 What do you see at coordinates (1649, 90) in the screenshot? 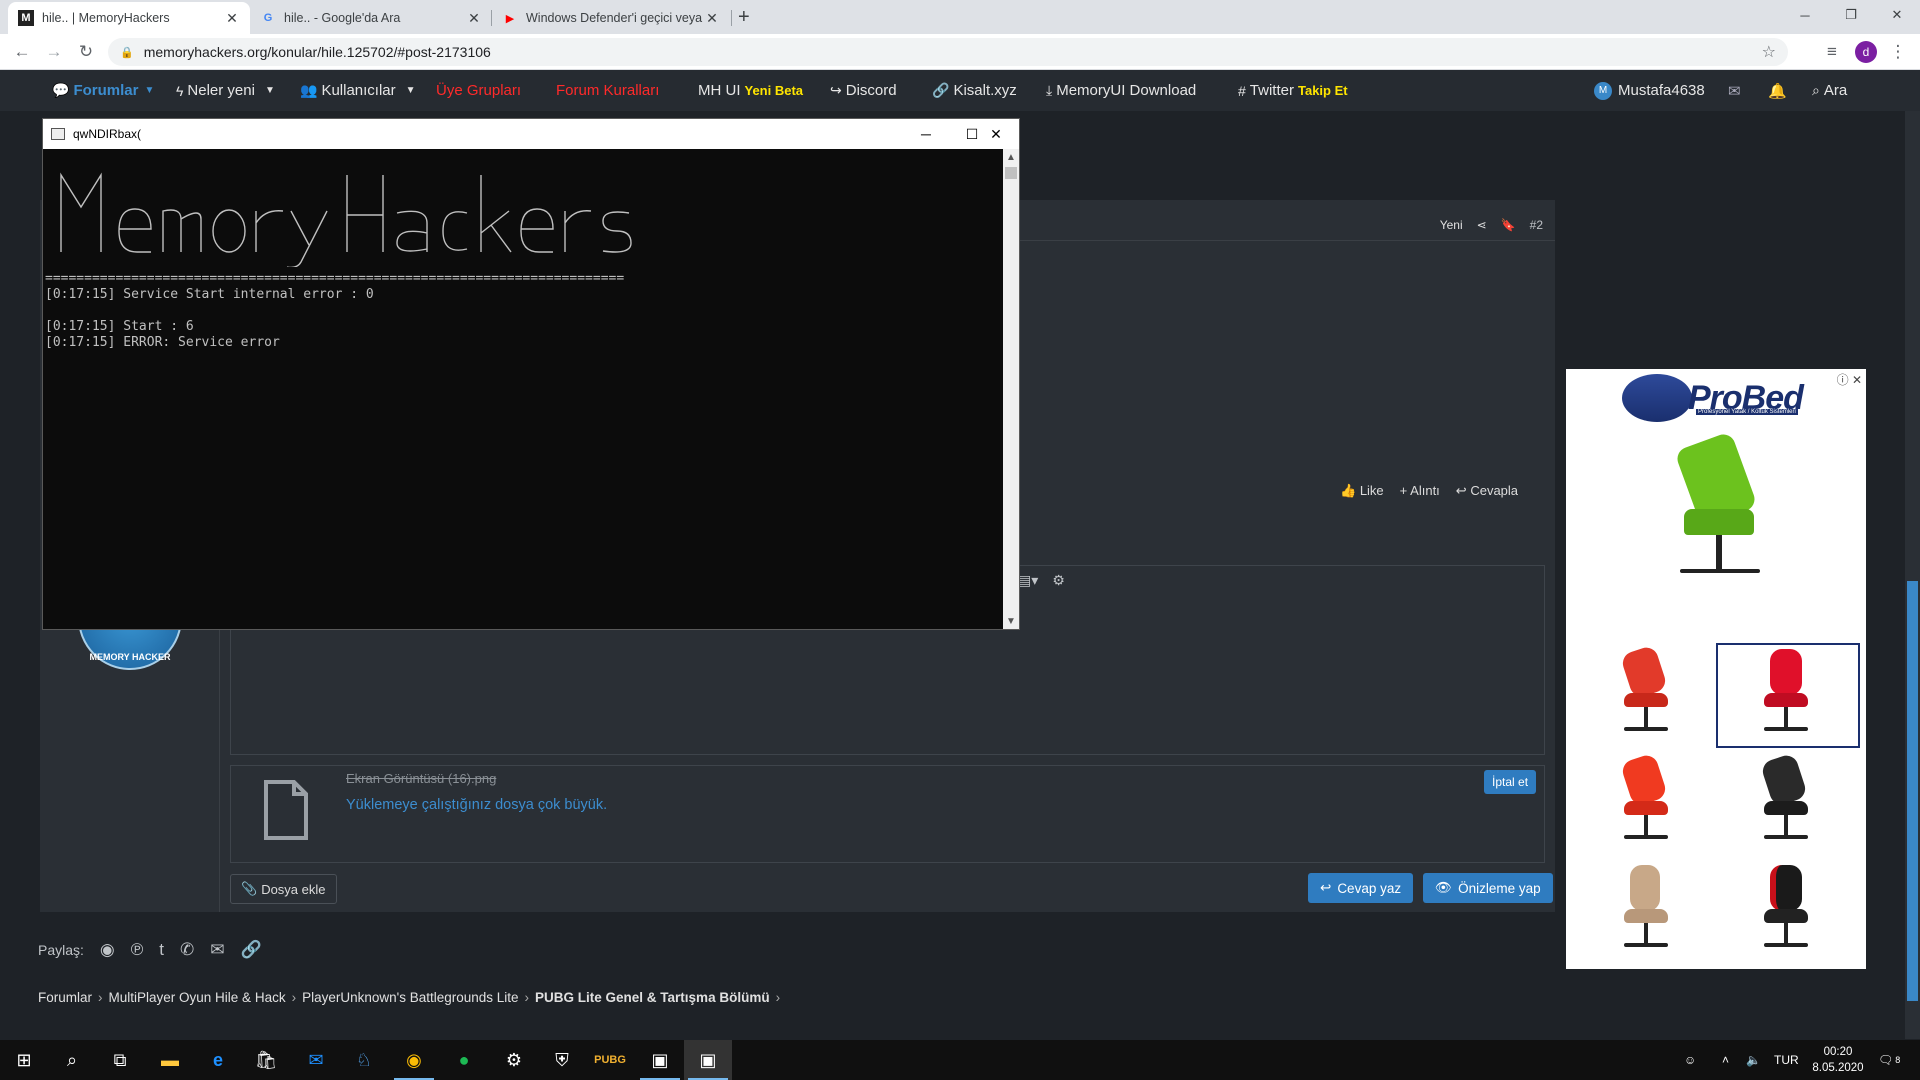
I see `nav-user-account: M Mustafa4638` at bounding box center [1649, 90].